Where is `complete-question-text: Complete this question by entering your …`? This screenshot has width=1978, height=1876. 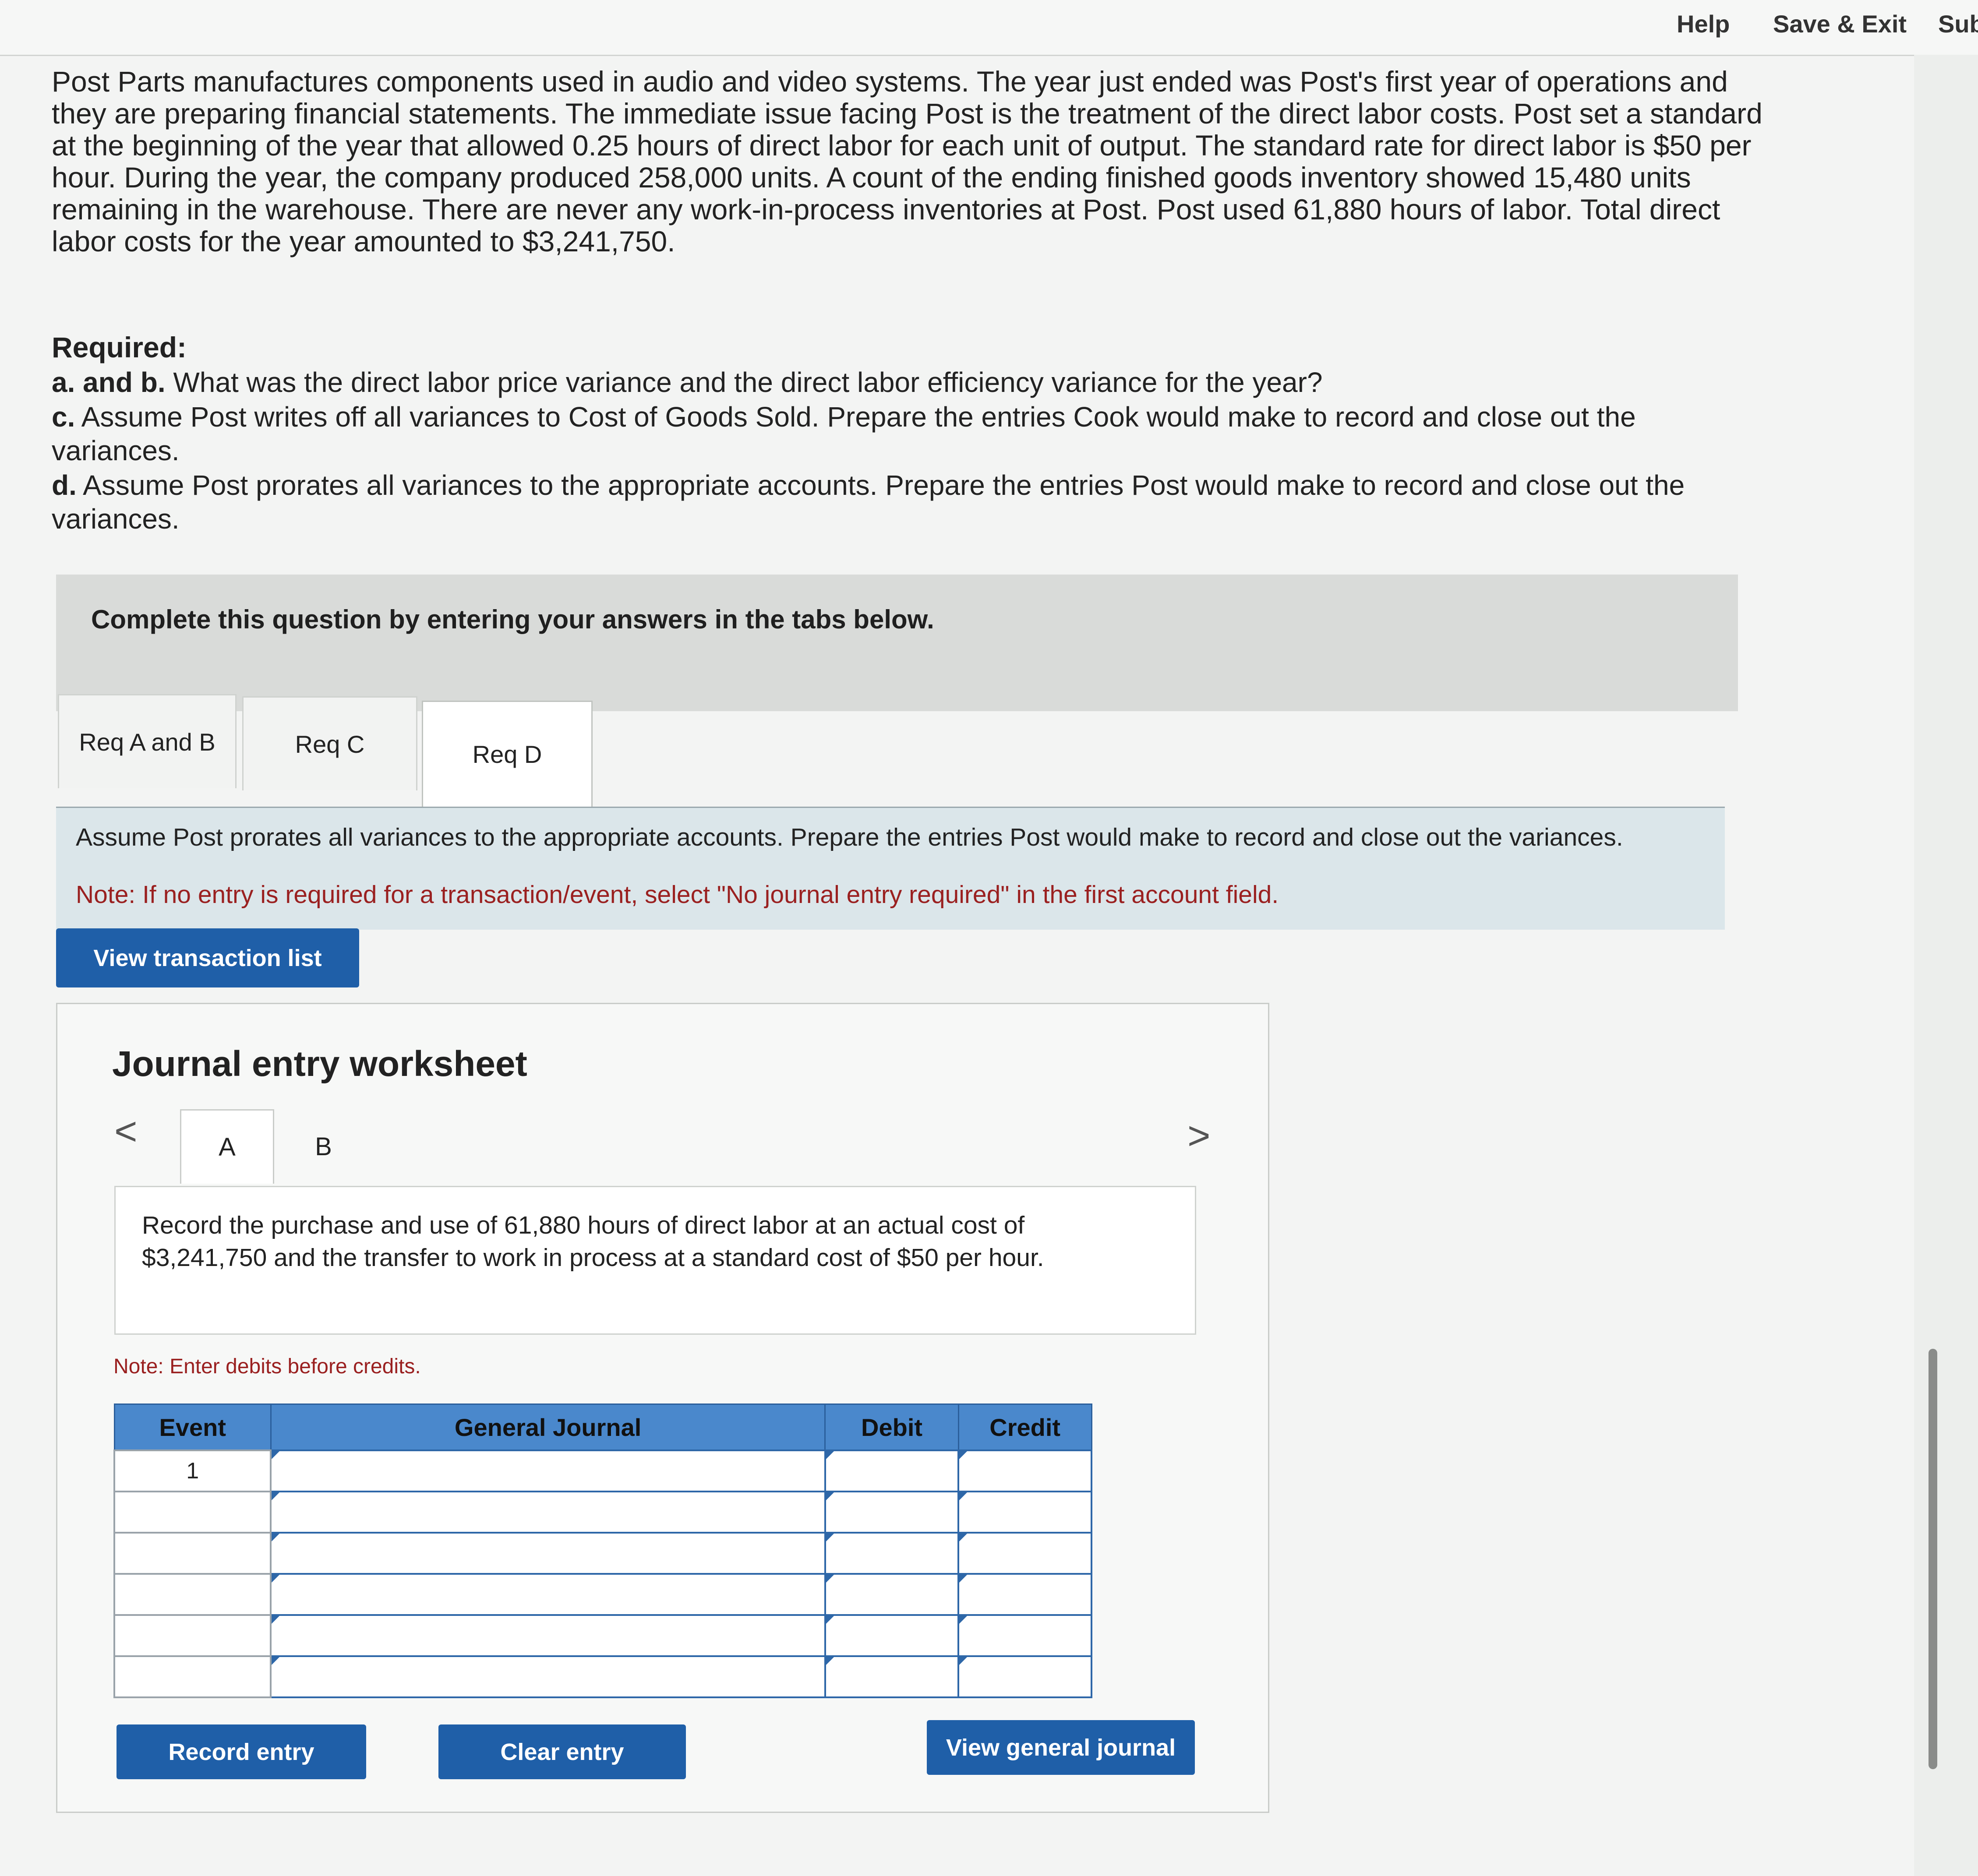
complete-question-text: Complete this question by entering your … is located at coordinates (512, 620).